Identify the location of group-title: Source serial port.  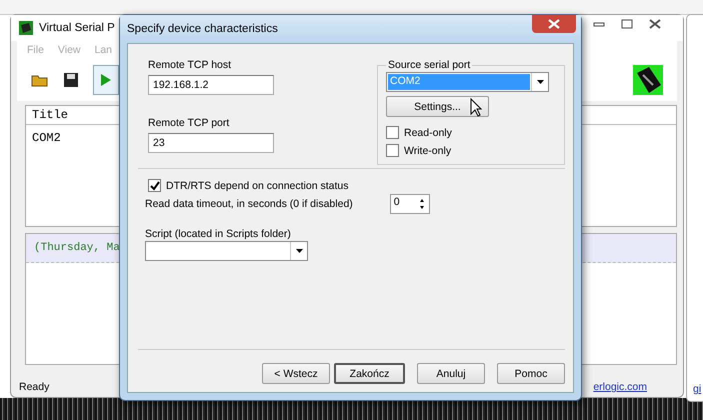
(429, 65).